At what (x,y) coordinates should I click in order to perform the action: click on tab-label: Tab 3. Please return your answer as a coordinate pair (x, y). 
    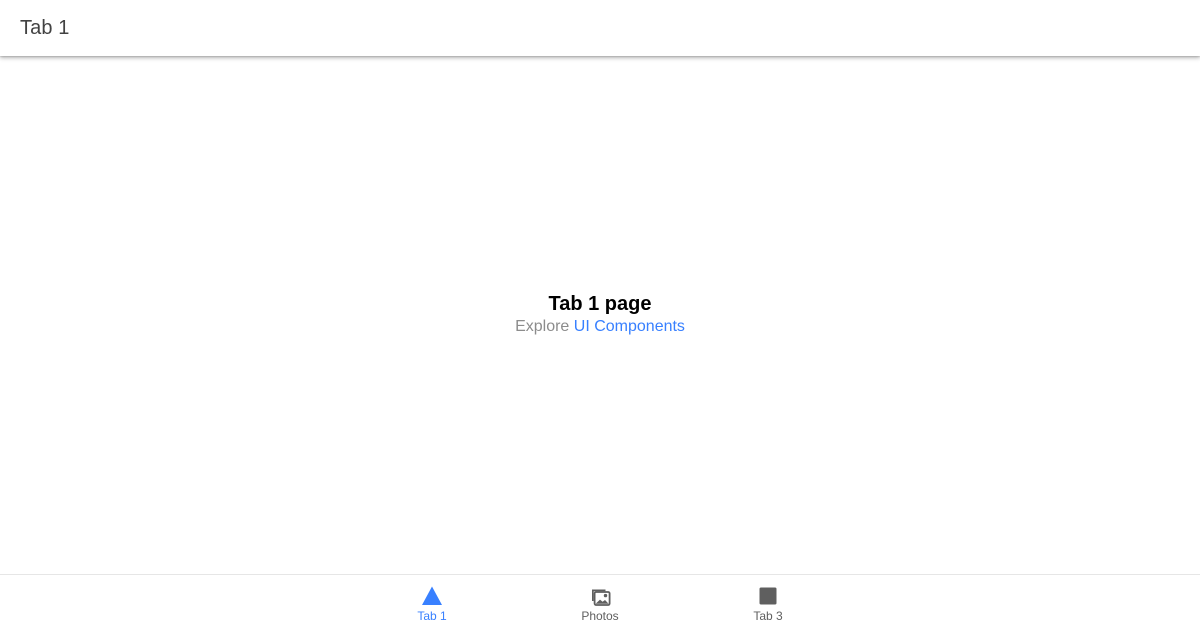
    Looking at the image, I should click on (768, 616).